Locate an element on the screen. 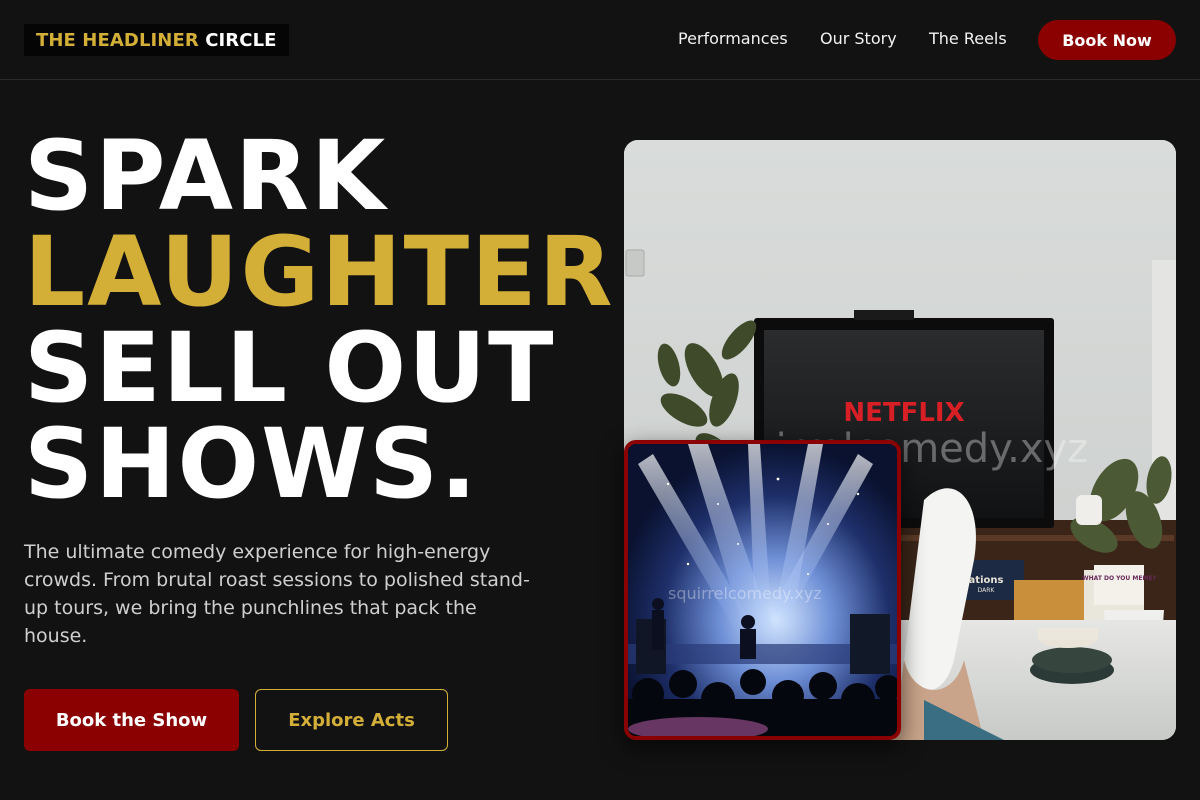  book-sub-text: DARK is located at coordinates (987, 590).